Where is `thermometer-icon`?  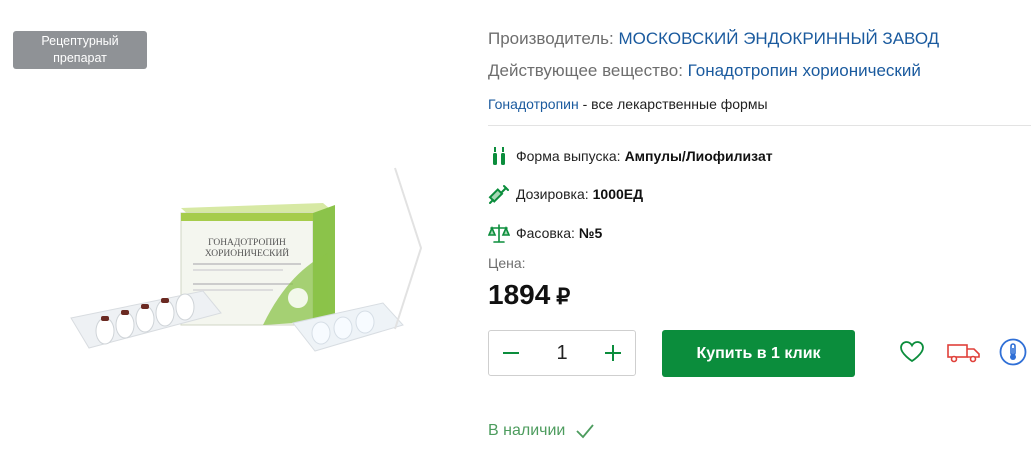 thermometer-icon is located at coordinates (1013, 352).